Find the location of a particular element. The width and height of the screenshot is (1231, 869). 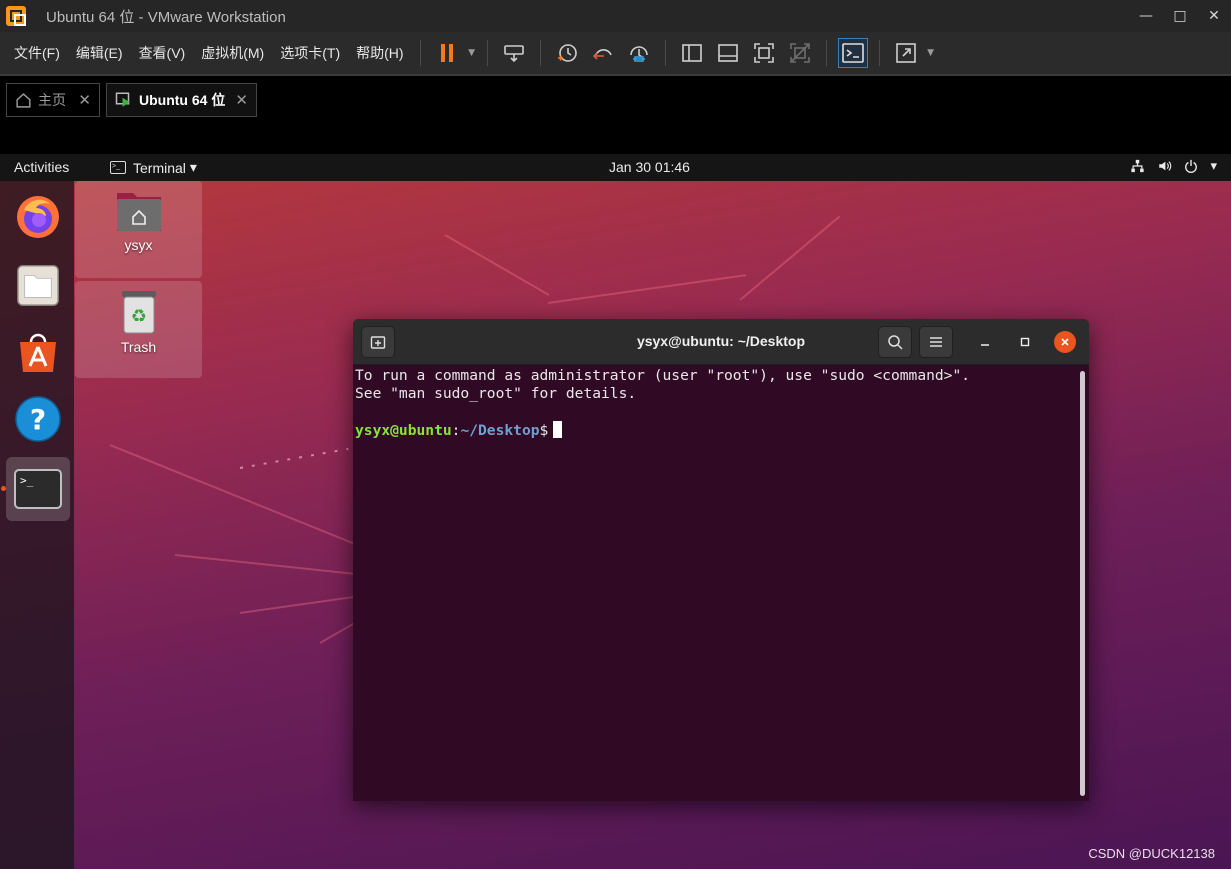

desktop-icon-trash: ♻ Trash is located at coordinates (138, 329).